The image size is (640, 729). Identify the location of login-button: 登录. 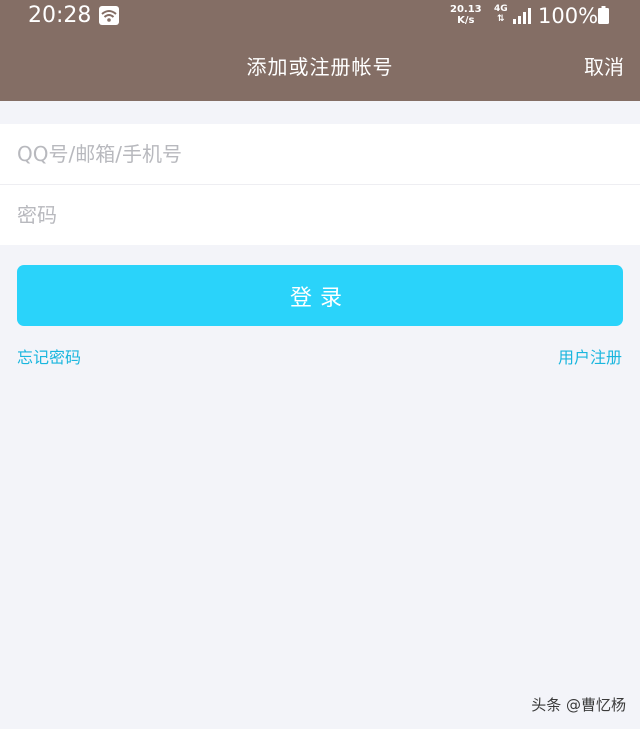
(320, 295).